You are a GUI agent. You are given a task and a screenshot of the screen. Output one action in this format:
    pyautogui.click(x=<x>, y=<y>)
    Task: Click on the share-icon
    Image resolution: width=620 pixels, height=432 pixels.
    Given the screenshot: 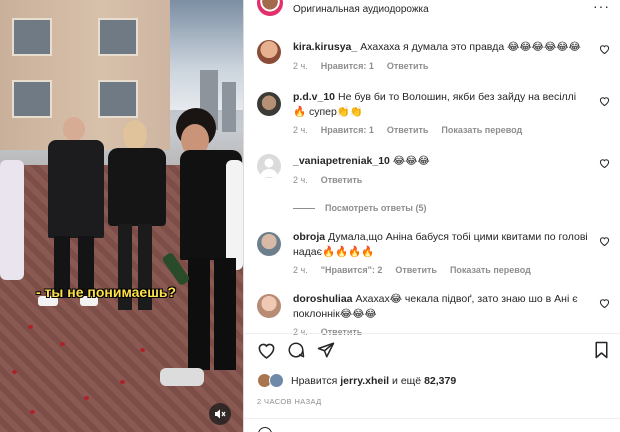 What is the action you would take?
    pyautogui.click(x=326, y=352)
    